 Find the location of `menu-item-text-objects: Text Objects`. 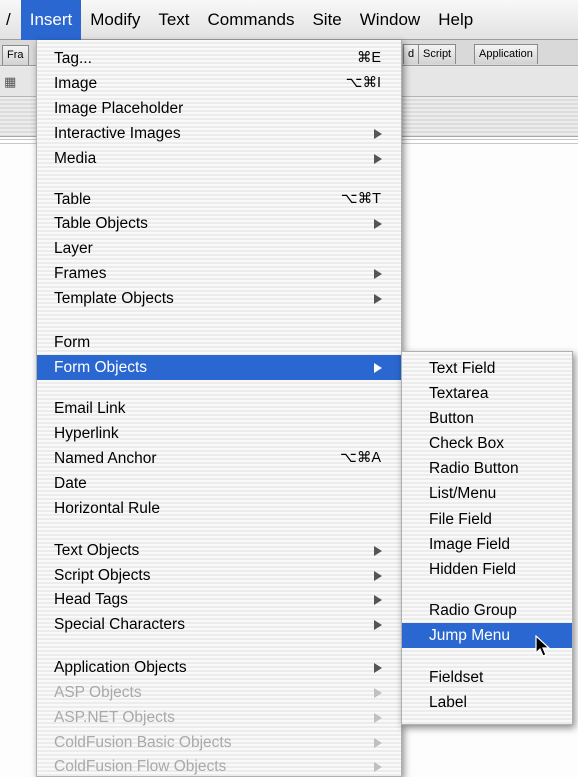

menu-item-text-objects: Text Objects is located at coordinates (219, 550).